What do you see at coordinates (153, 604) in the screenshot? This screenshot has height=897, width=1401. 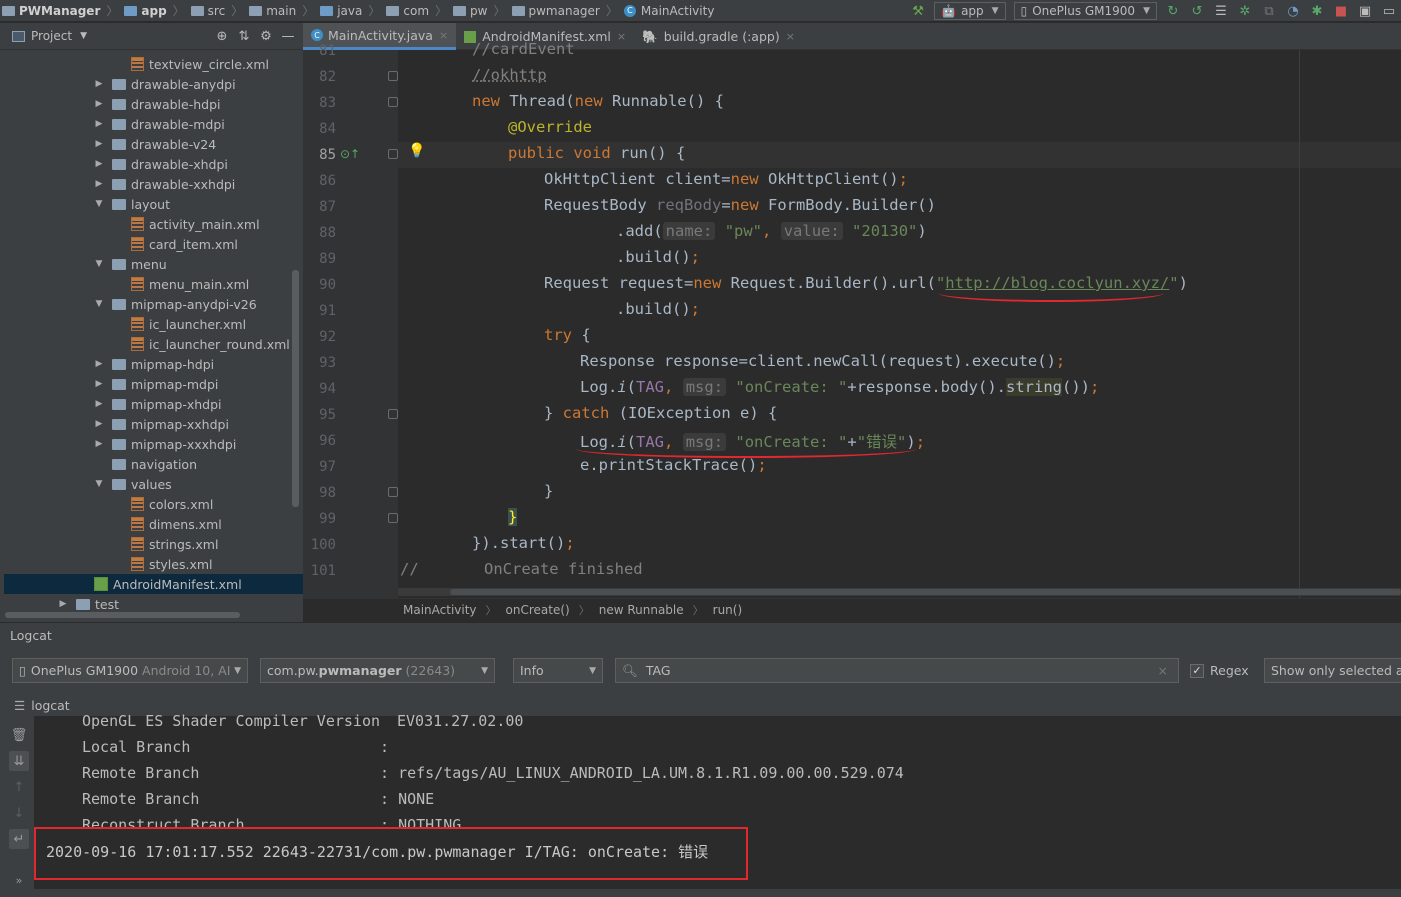 I see `tree-folder-item: ▶ test` at bounding box center [153, 604].